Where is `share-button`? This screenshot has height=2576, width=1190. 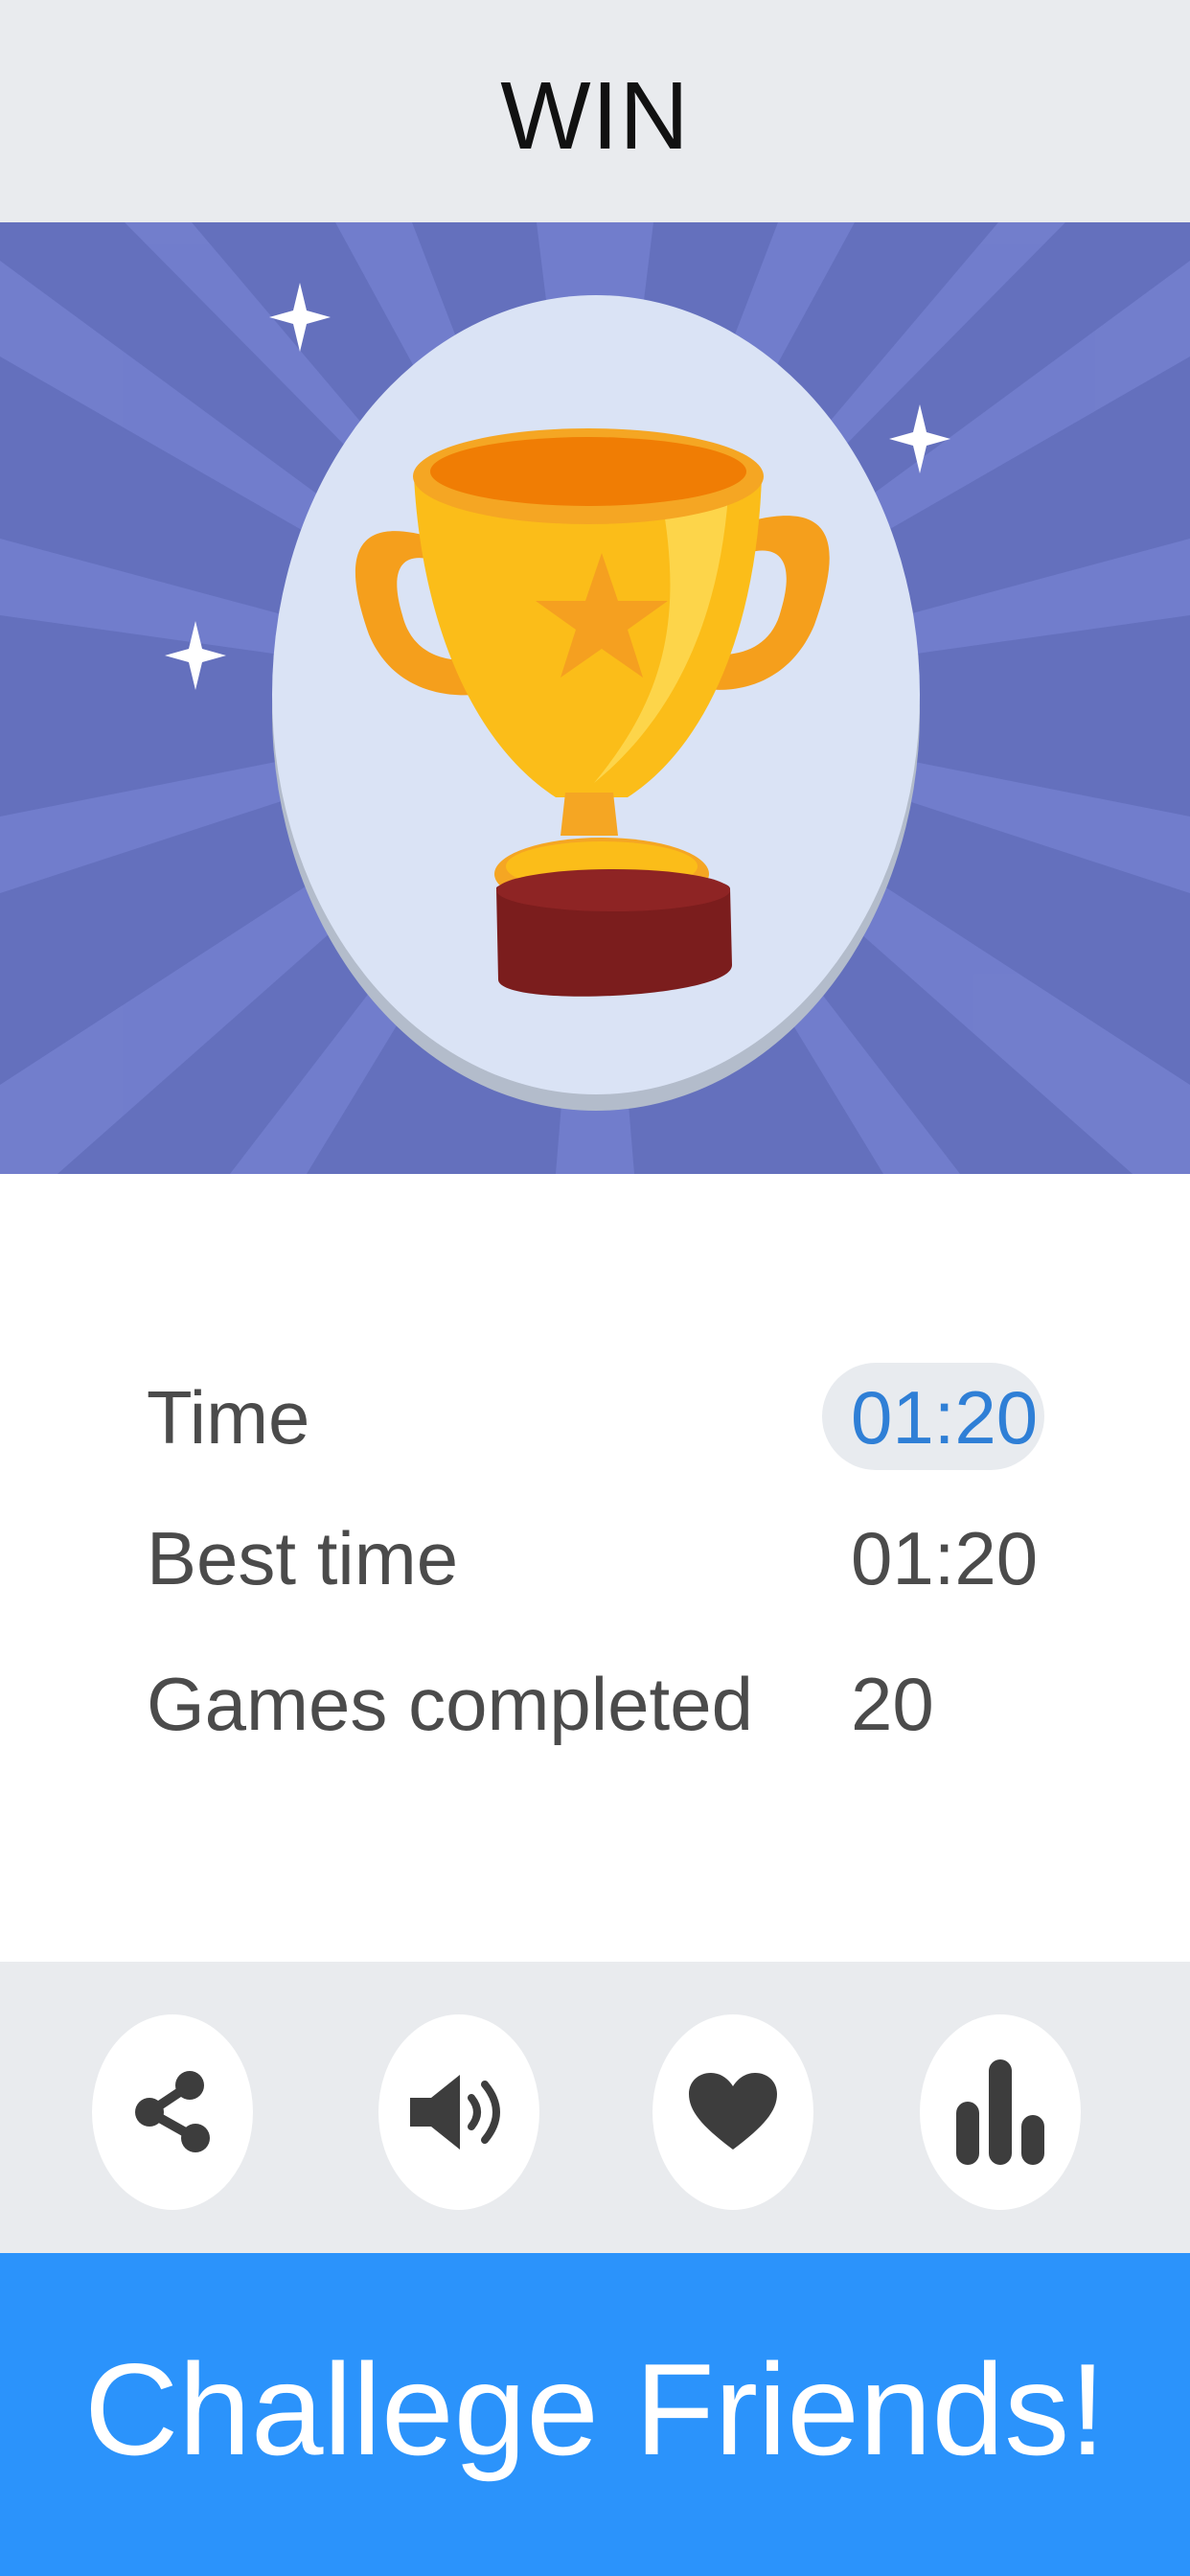
share-button is located at coordinates (172, 2112).